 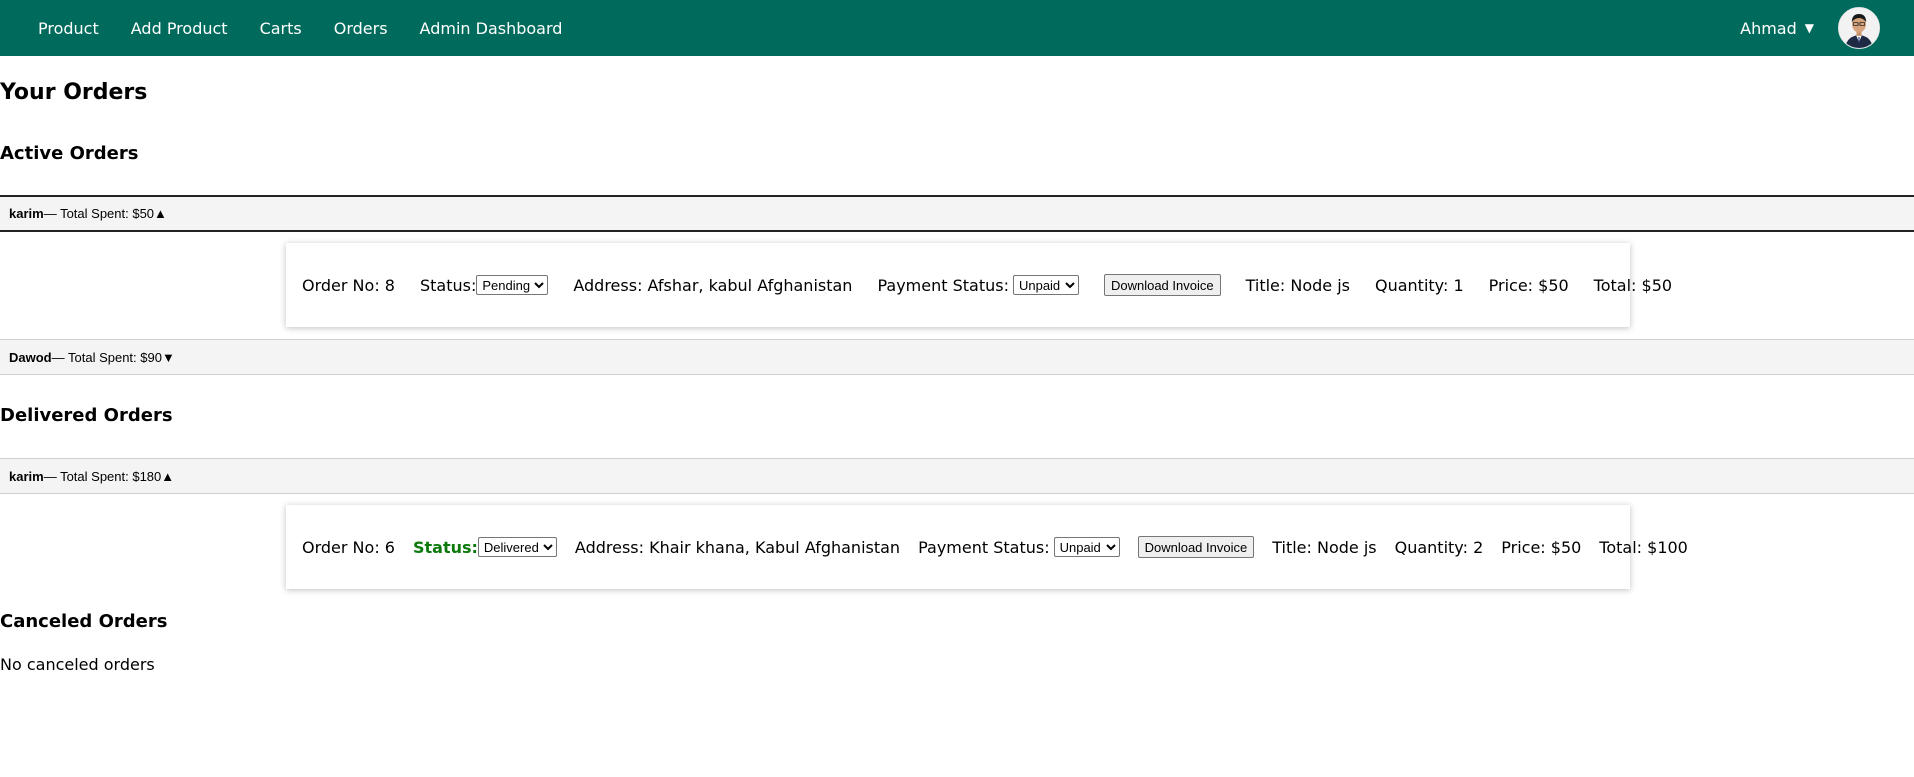 I want to click on order-total: Total: $100, so click(x=1643, y=547).